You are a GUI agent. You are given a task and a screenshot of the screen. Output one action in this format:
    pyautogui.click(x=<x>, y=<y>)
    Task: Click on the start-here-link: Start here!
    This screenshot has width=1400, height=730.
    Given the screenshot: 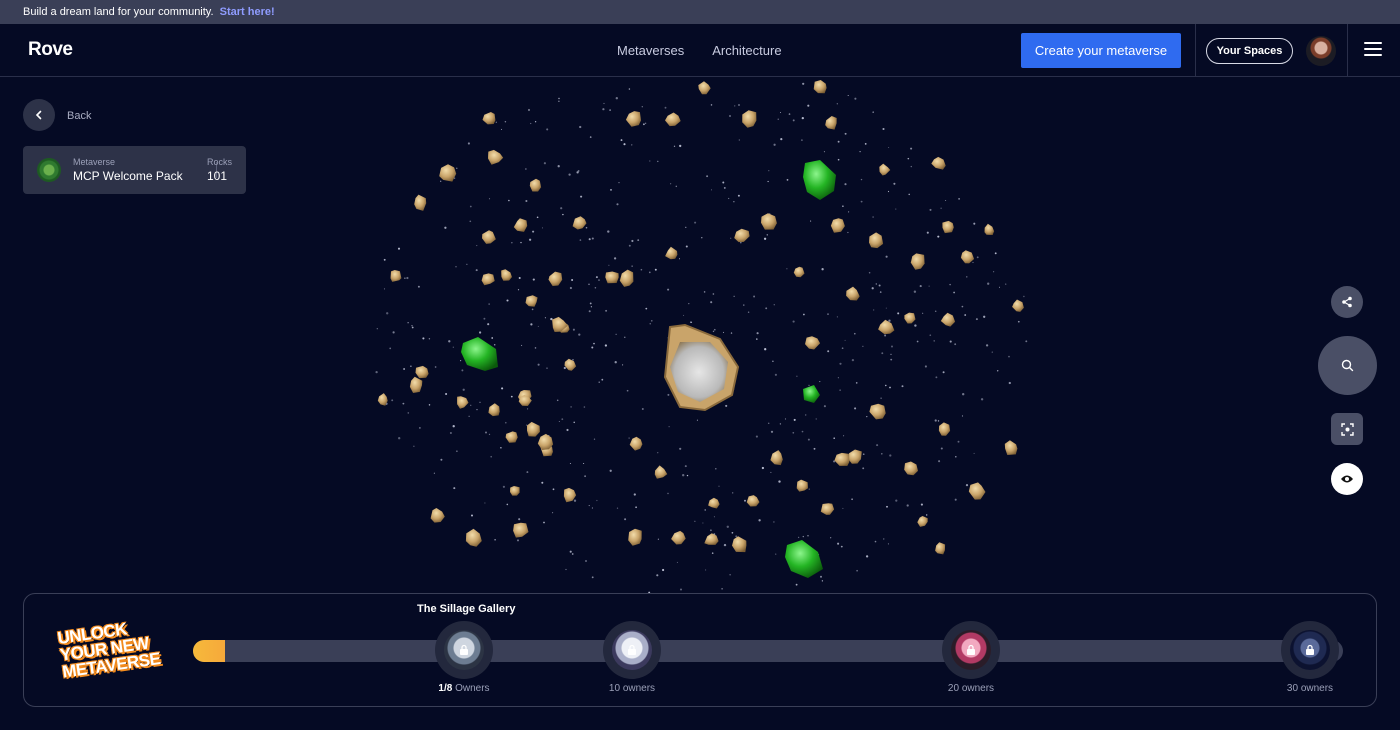 What is the action you would take?
    pyautogui.click(x=247, y=12)
    